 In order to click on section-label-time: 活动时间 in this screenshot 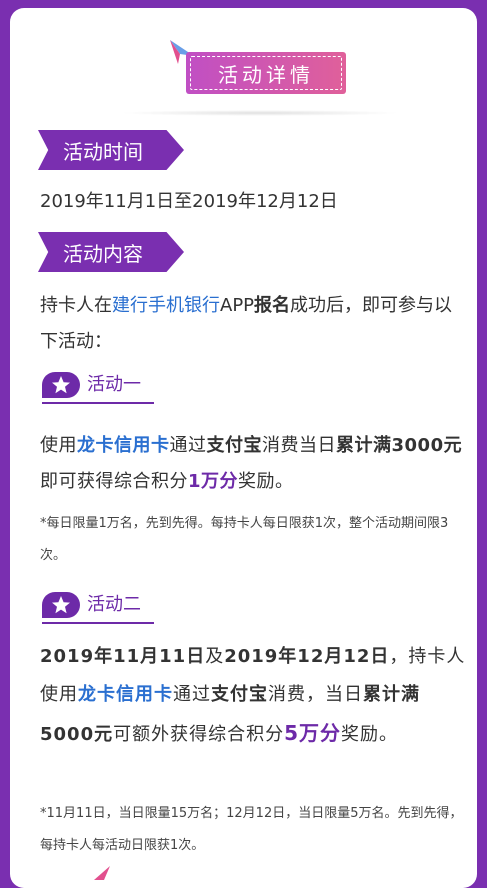, I will do `click(111, 150)`.